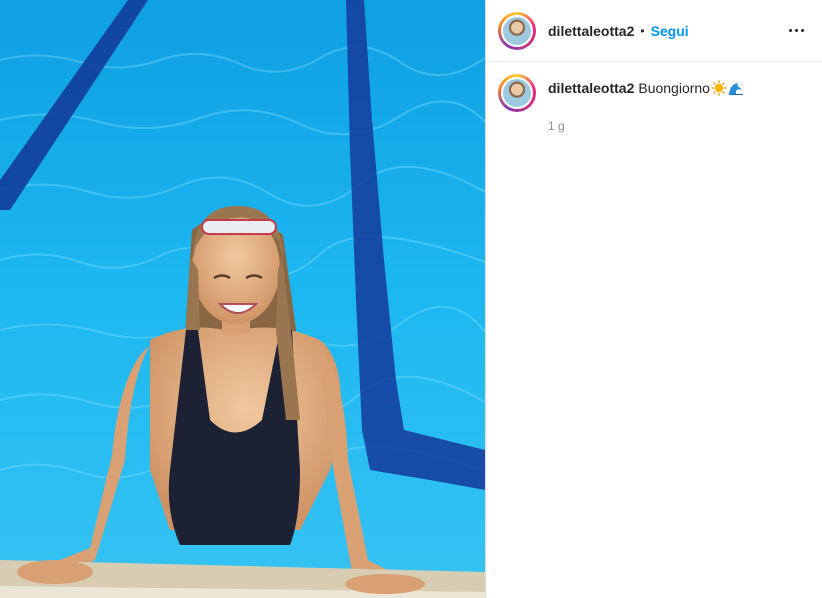 The width and height of the screenshot is (822, 598). I want to click on caption-body: dilettaleotta2 Buongiorno 1 g, so click(646, 103).